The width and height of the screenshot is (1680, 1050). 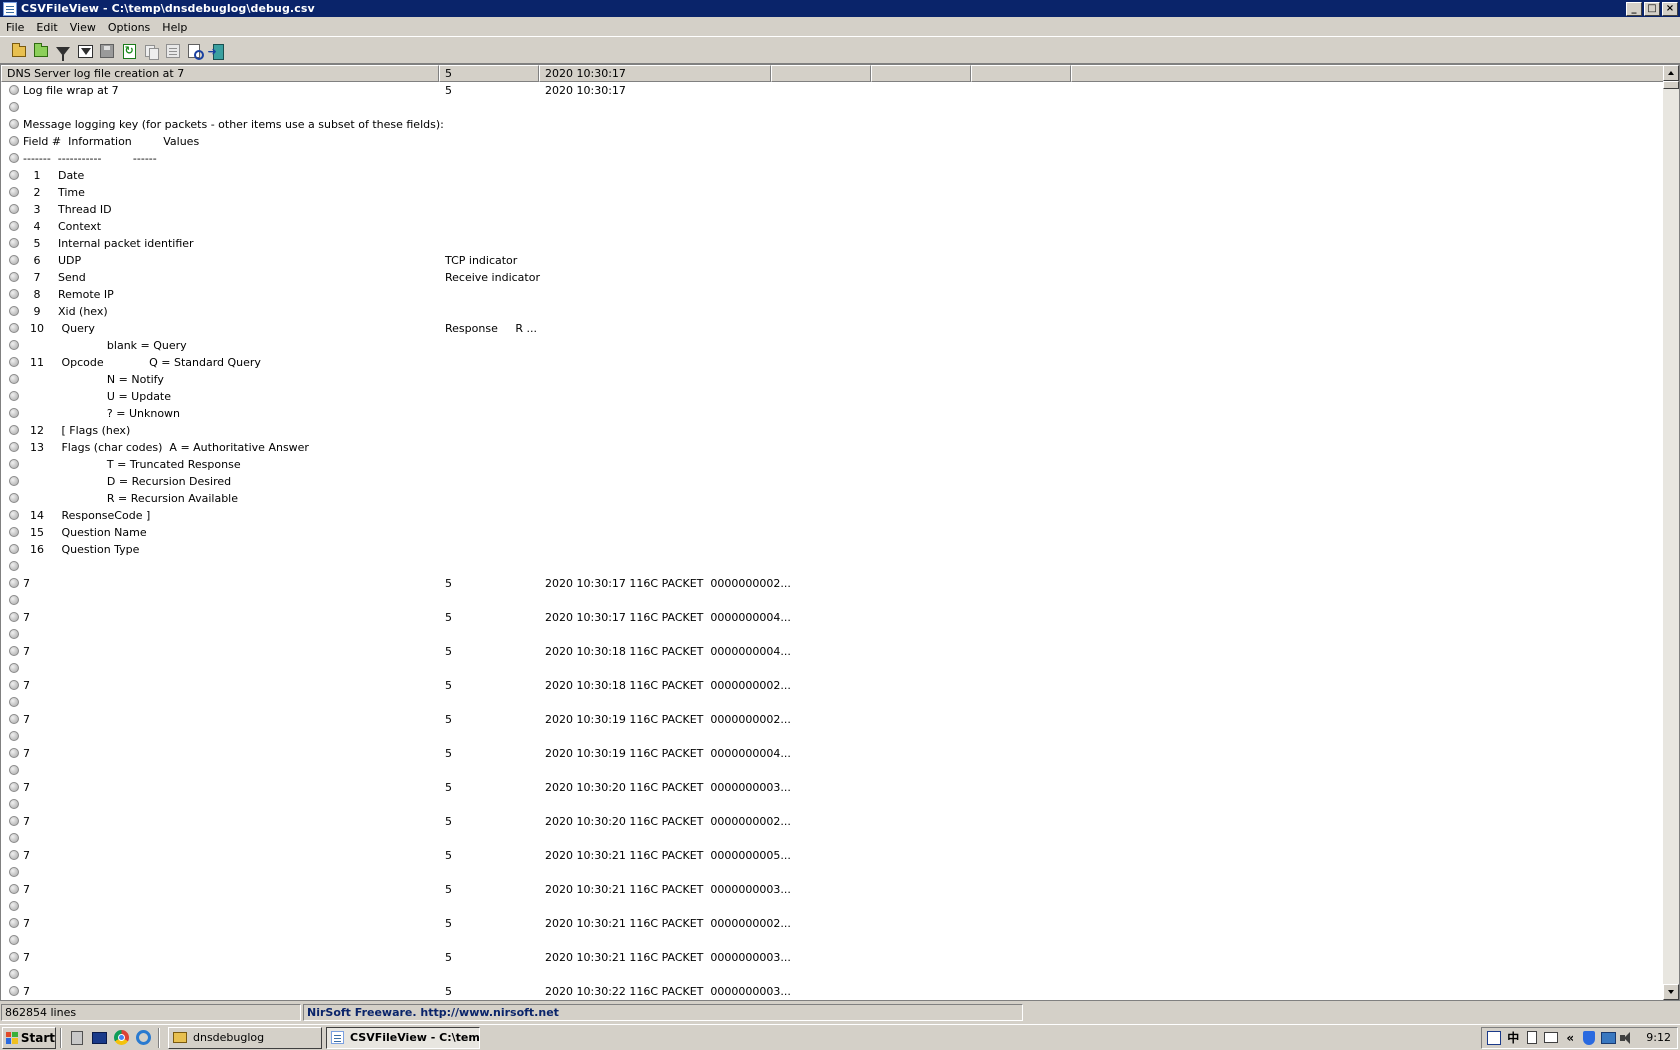 What do you see at coordinates (833, 498) in the screenshot?
I see `table-row: R = Recursion Available` at bounding box center [833, 498].